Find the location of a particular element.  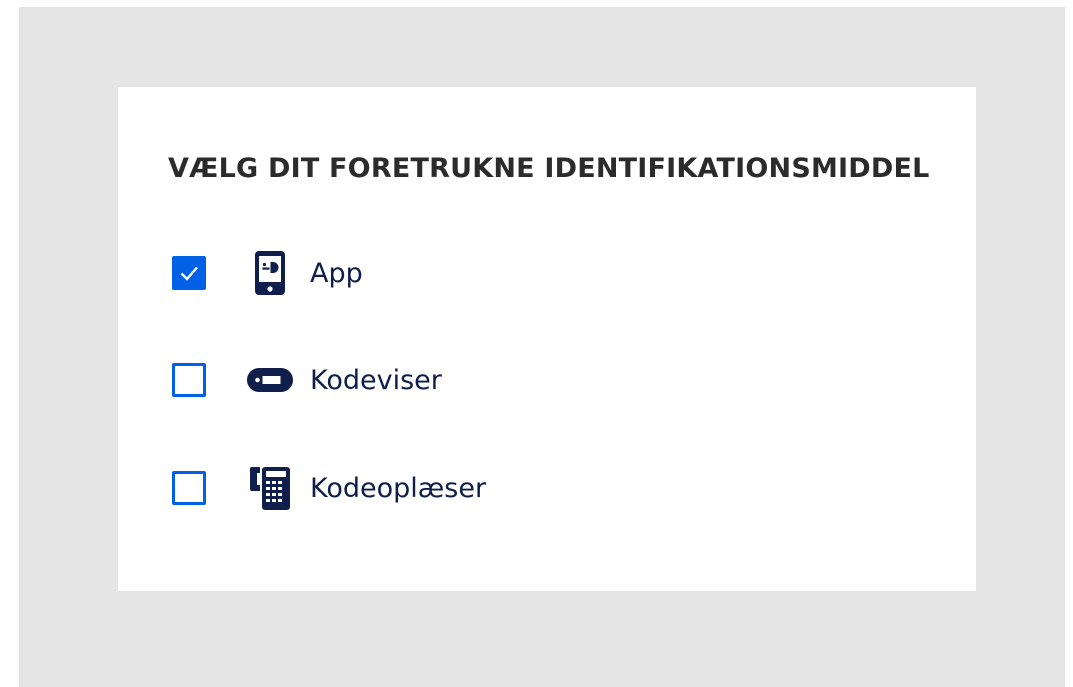

app-checkbox is located at coordinates (189, 273).